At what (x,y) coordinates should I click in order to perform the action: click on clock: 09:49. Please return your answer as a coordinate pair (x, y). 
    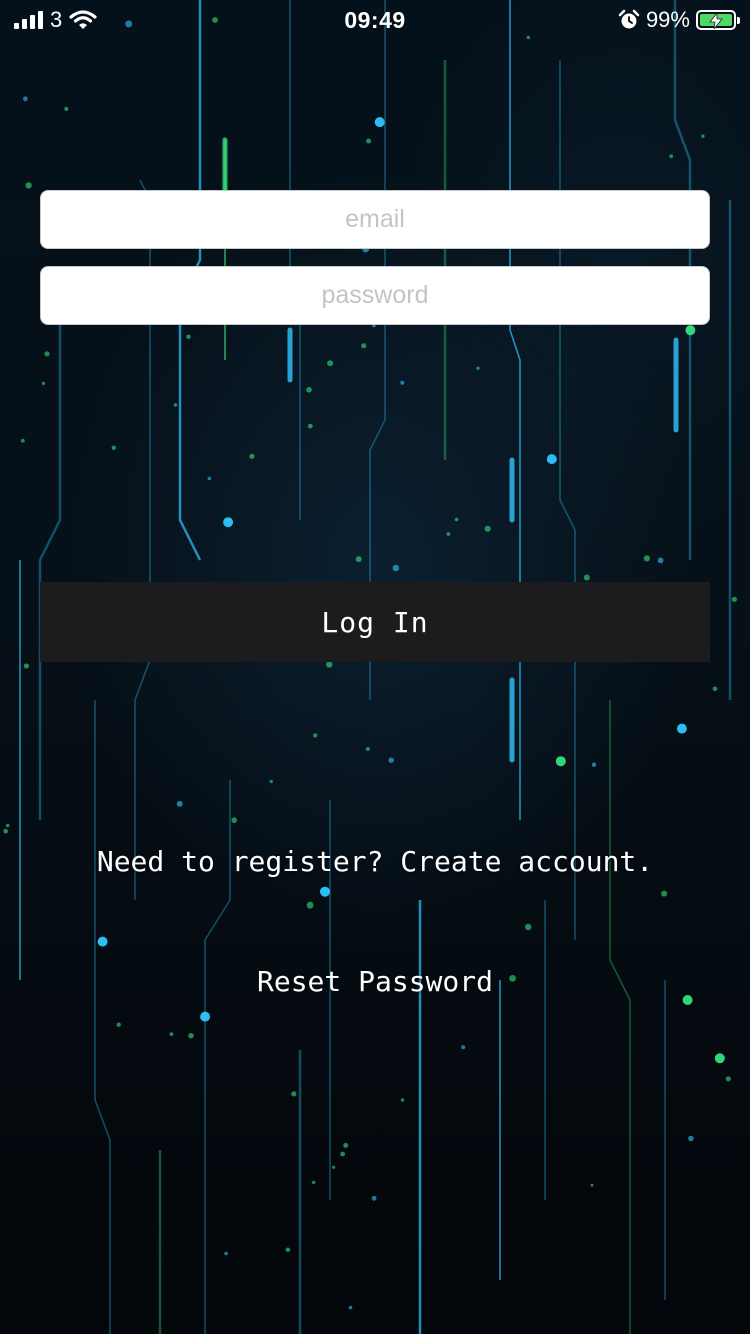
    Looking at the image, I should click on (375, 19).